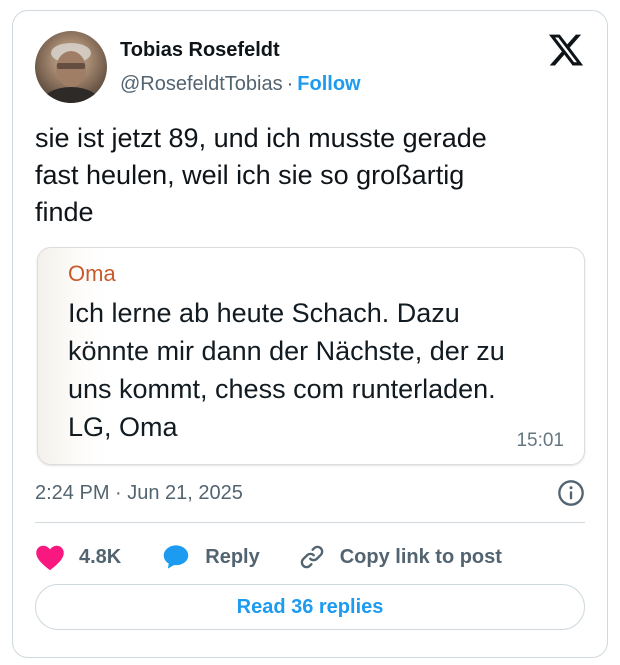 Image resolution: width=620 pixels, height=665 pixels. I want to click on message-sender: Oma, so click(92, 273).